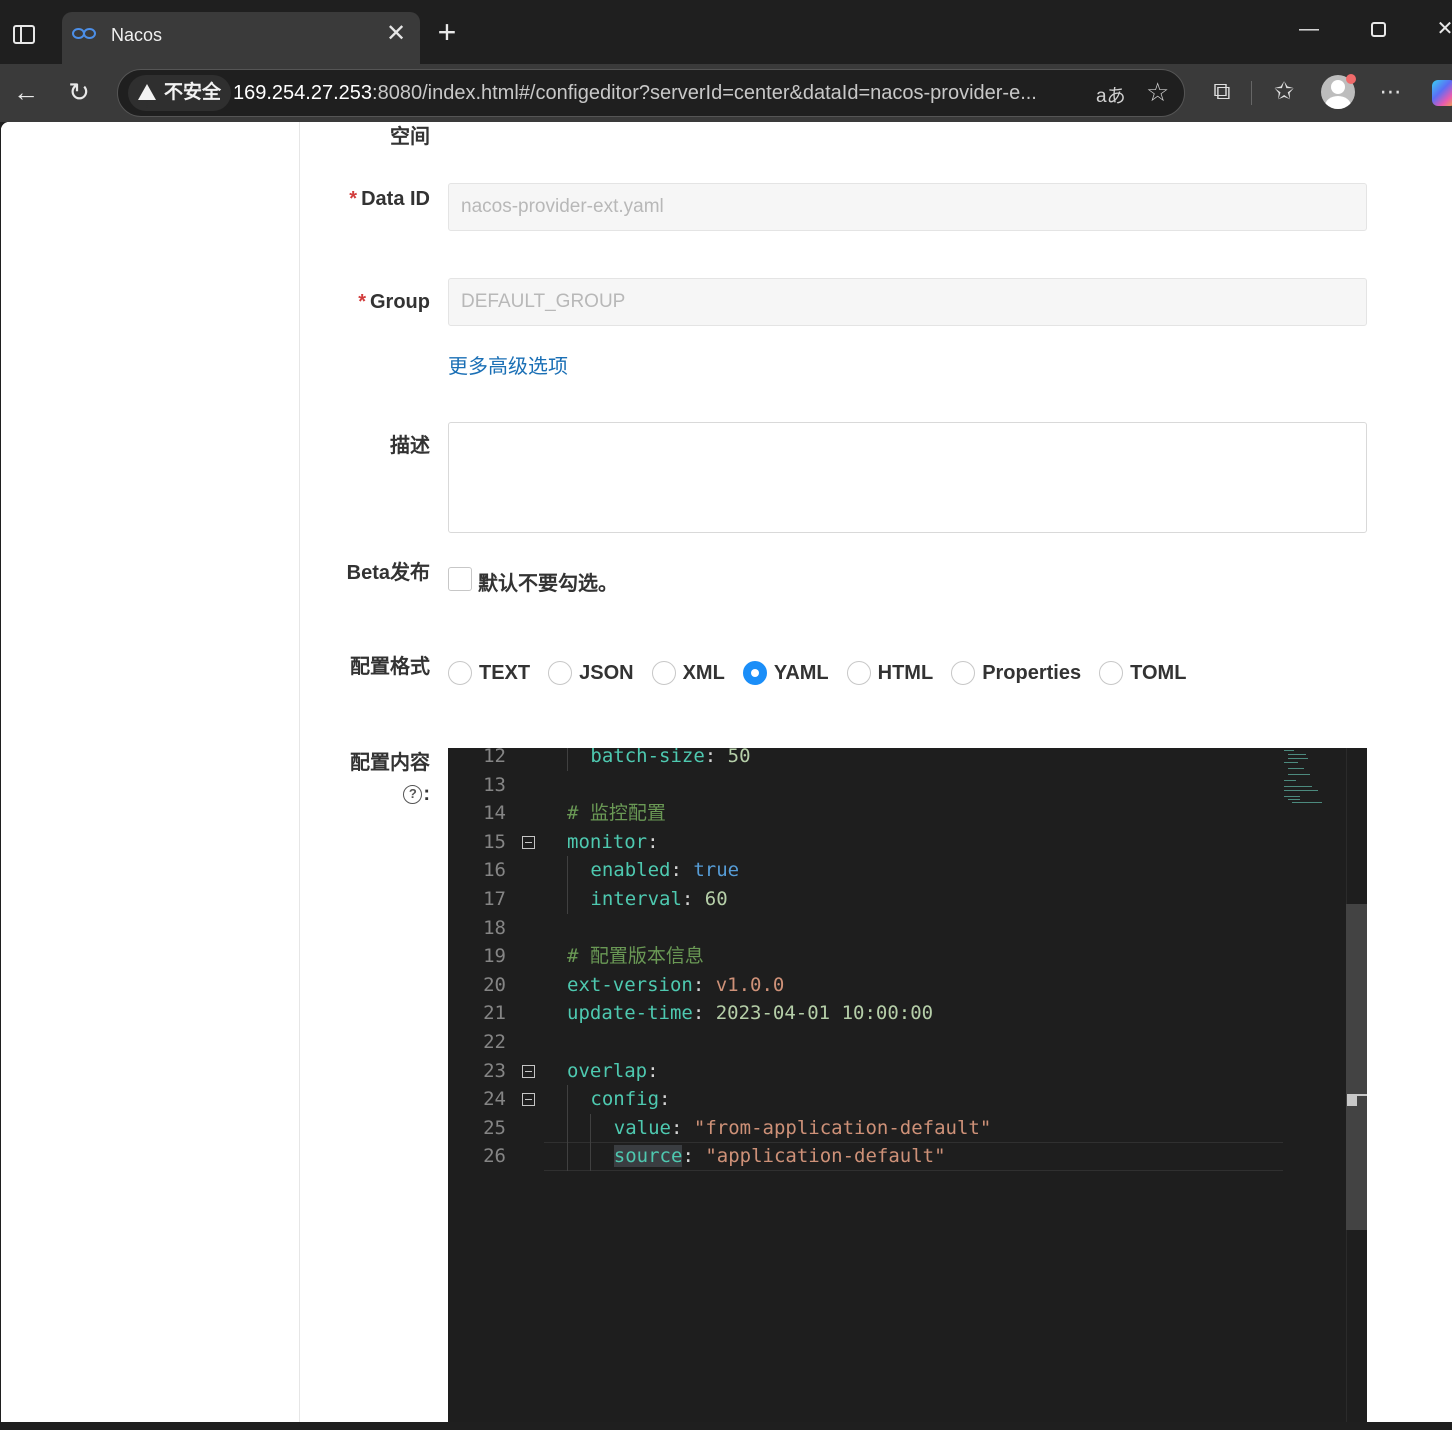 This screenshot has width=1452, height=1430. I want to click on code-text: enabled: true, so click(664, 870).